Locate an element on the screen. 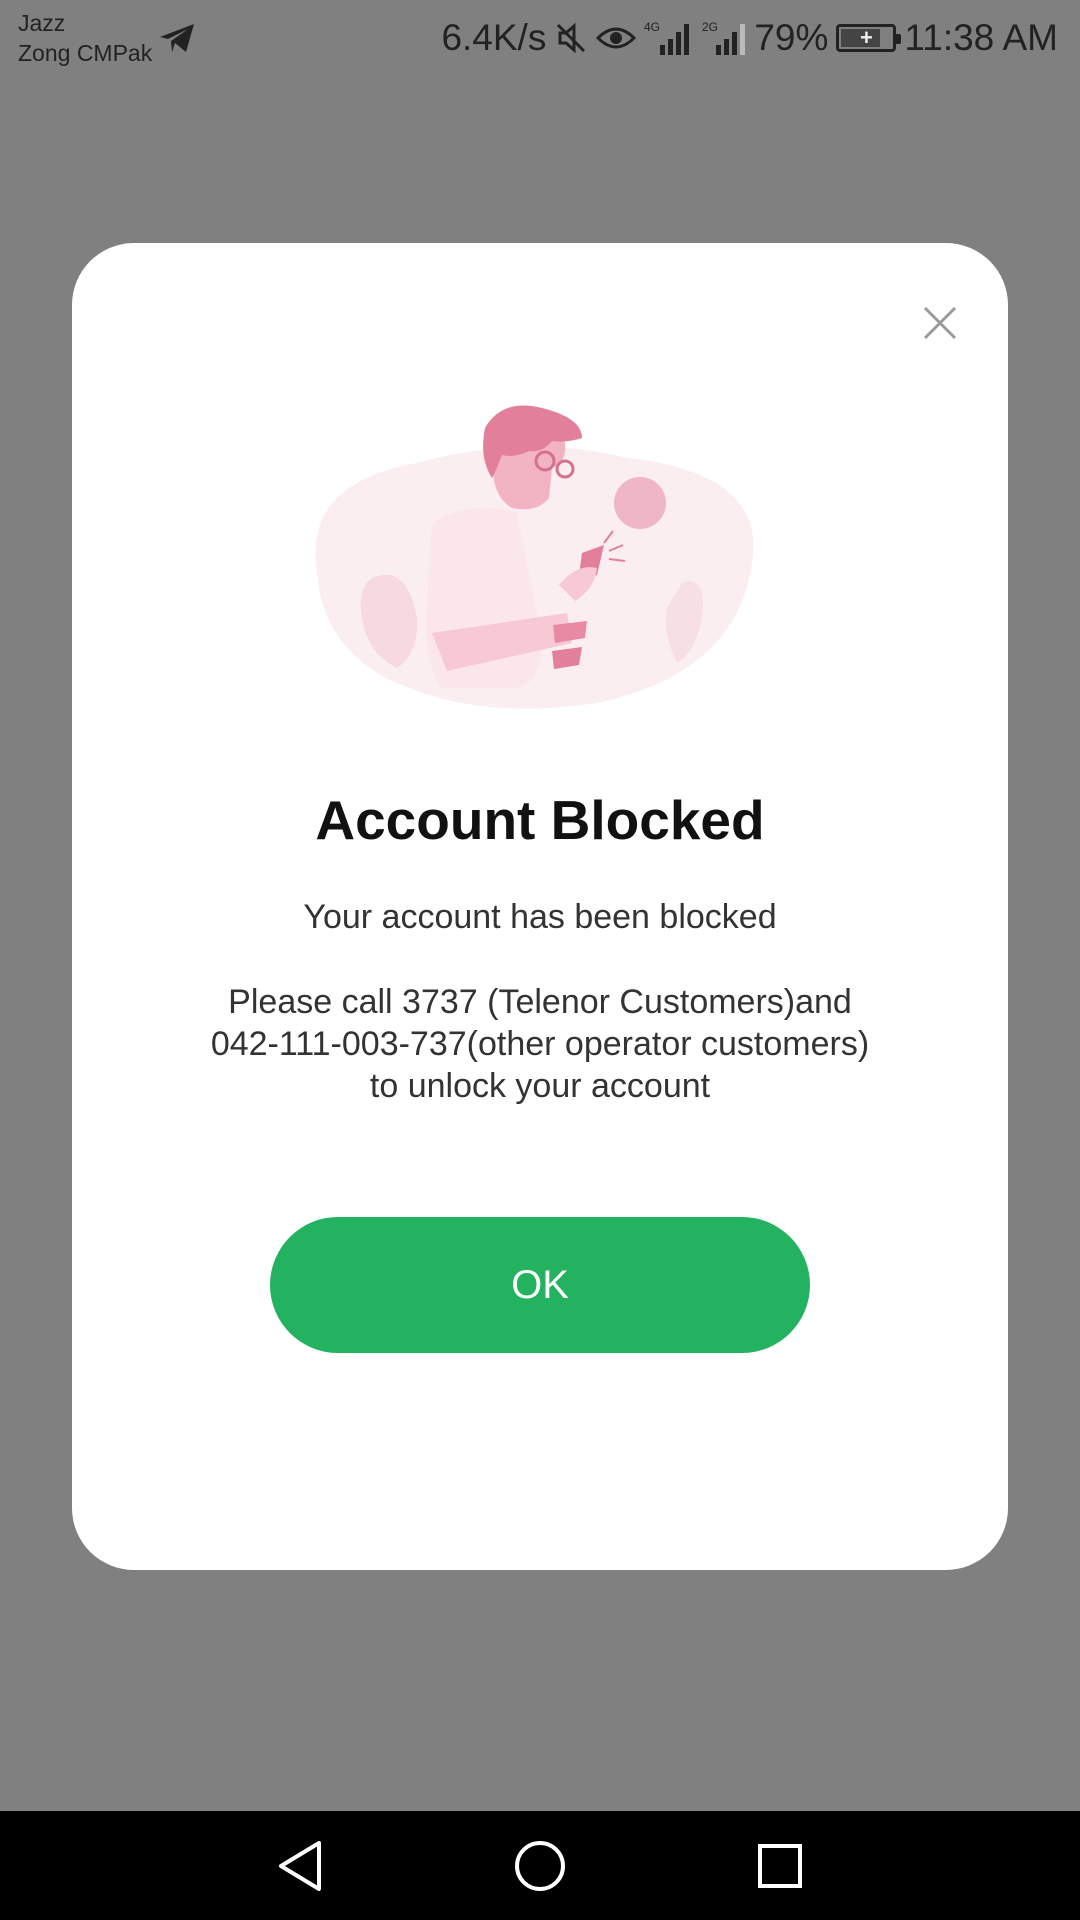 The image size is (1080, 1920). carrier-info: Jazz Zong CMPak is located at coordinates (85, 38).